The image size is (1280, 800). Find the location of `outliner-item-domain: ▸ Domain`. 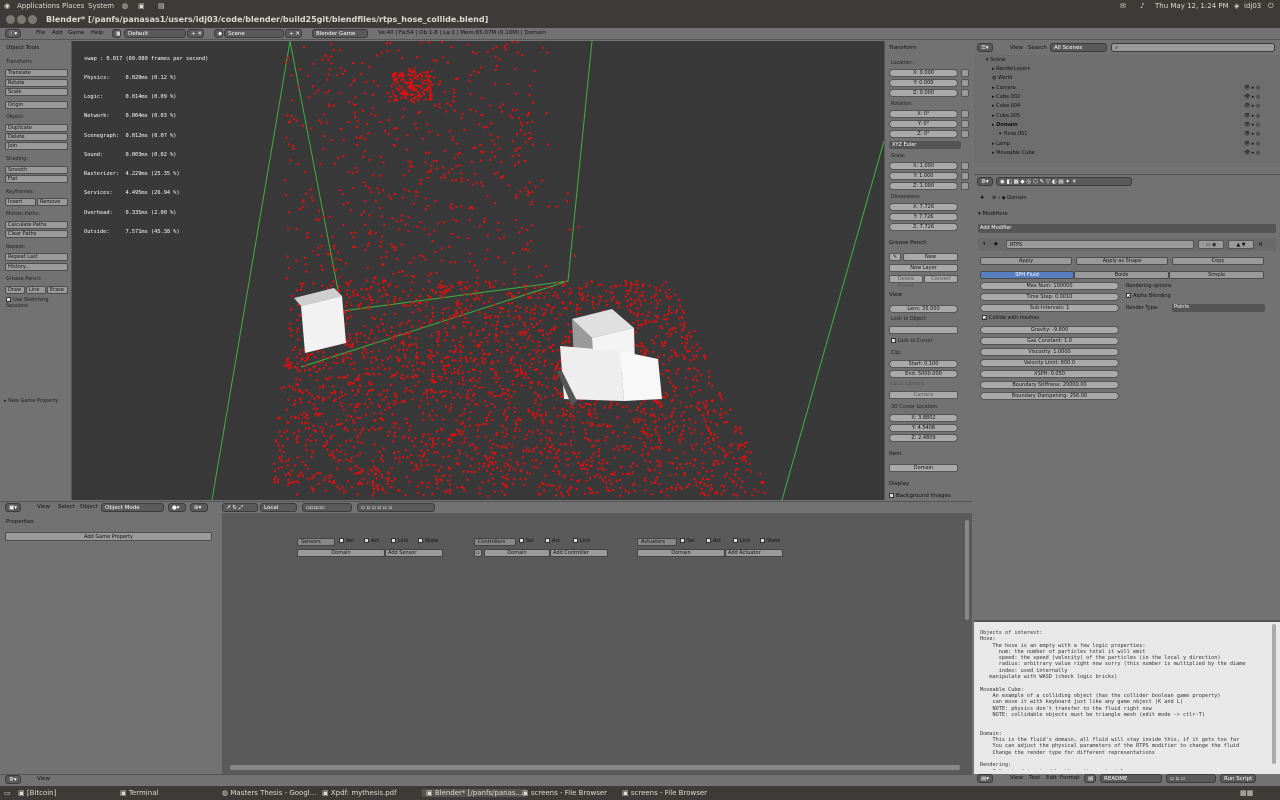

outliner-item-domain: ▸ Domain is located at coordinates (1005, 125).